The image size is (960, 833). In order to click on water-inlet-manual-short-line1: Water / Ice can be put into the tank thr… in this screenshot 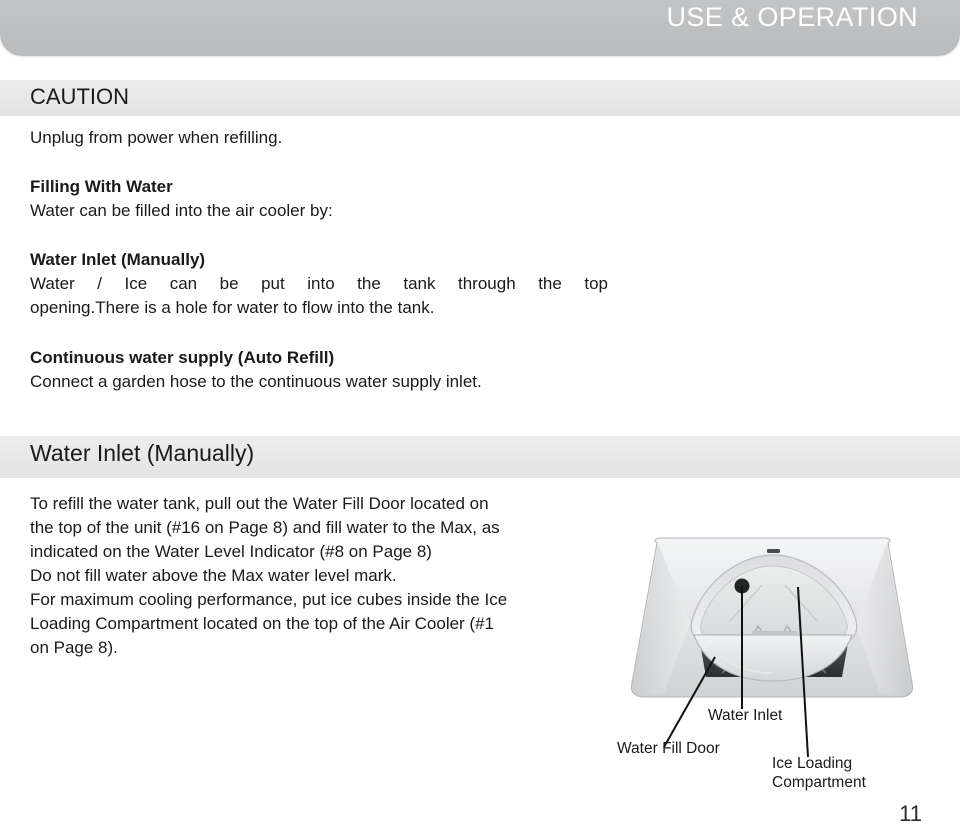, I will do `click(319, 283)`.